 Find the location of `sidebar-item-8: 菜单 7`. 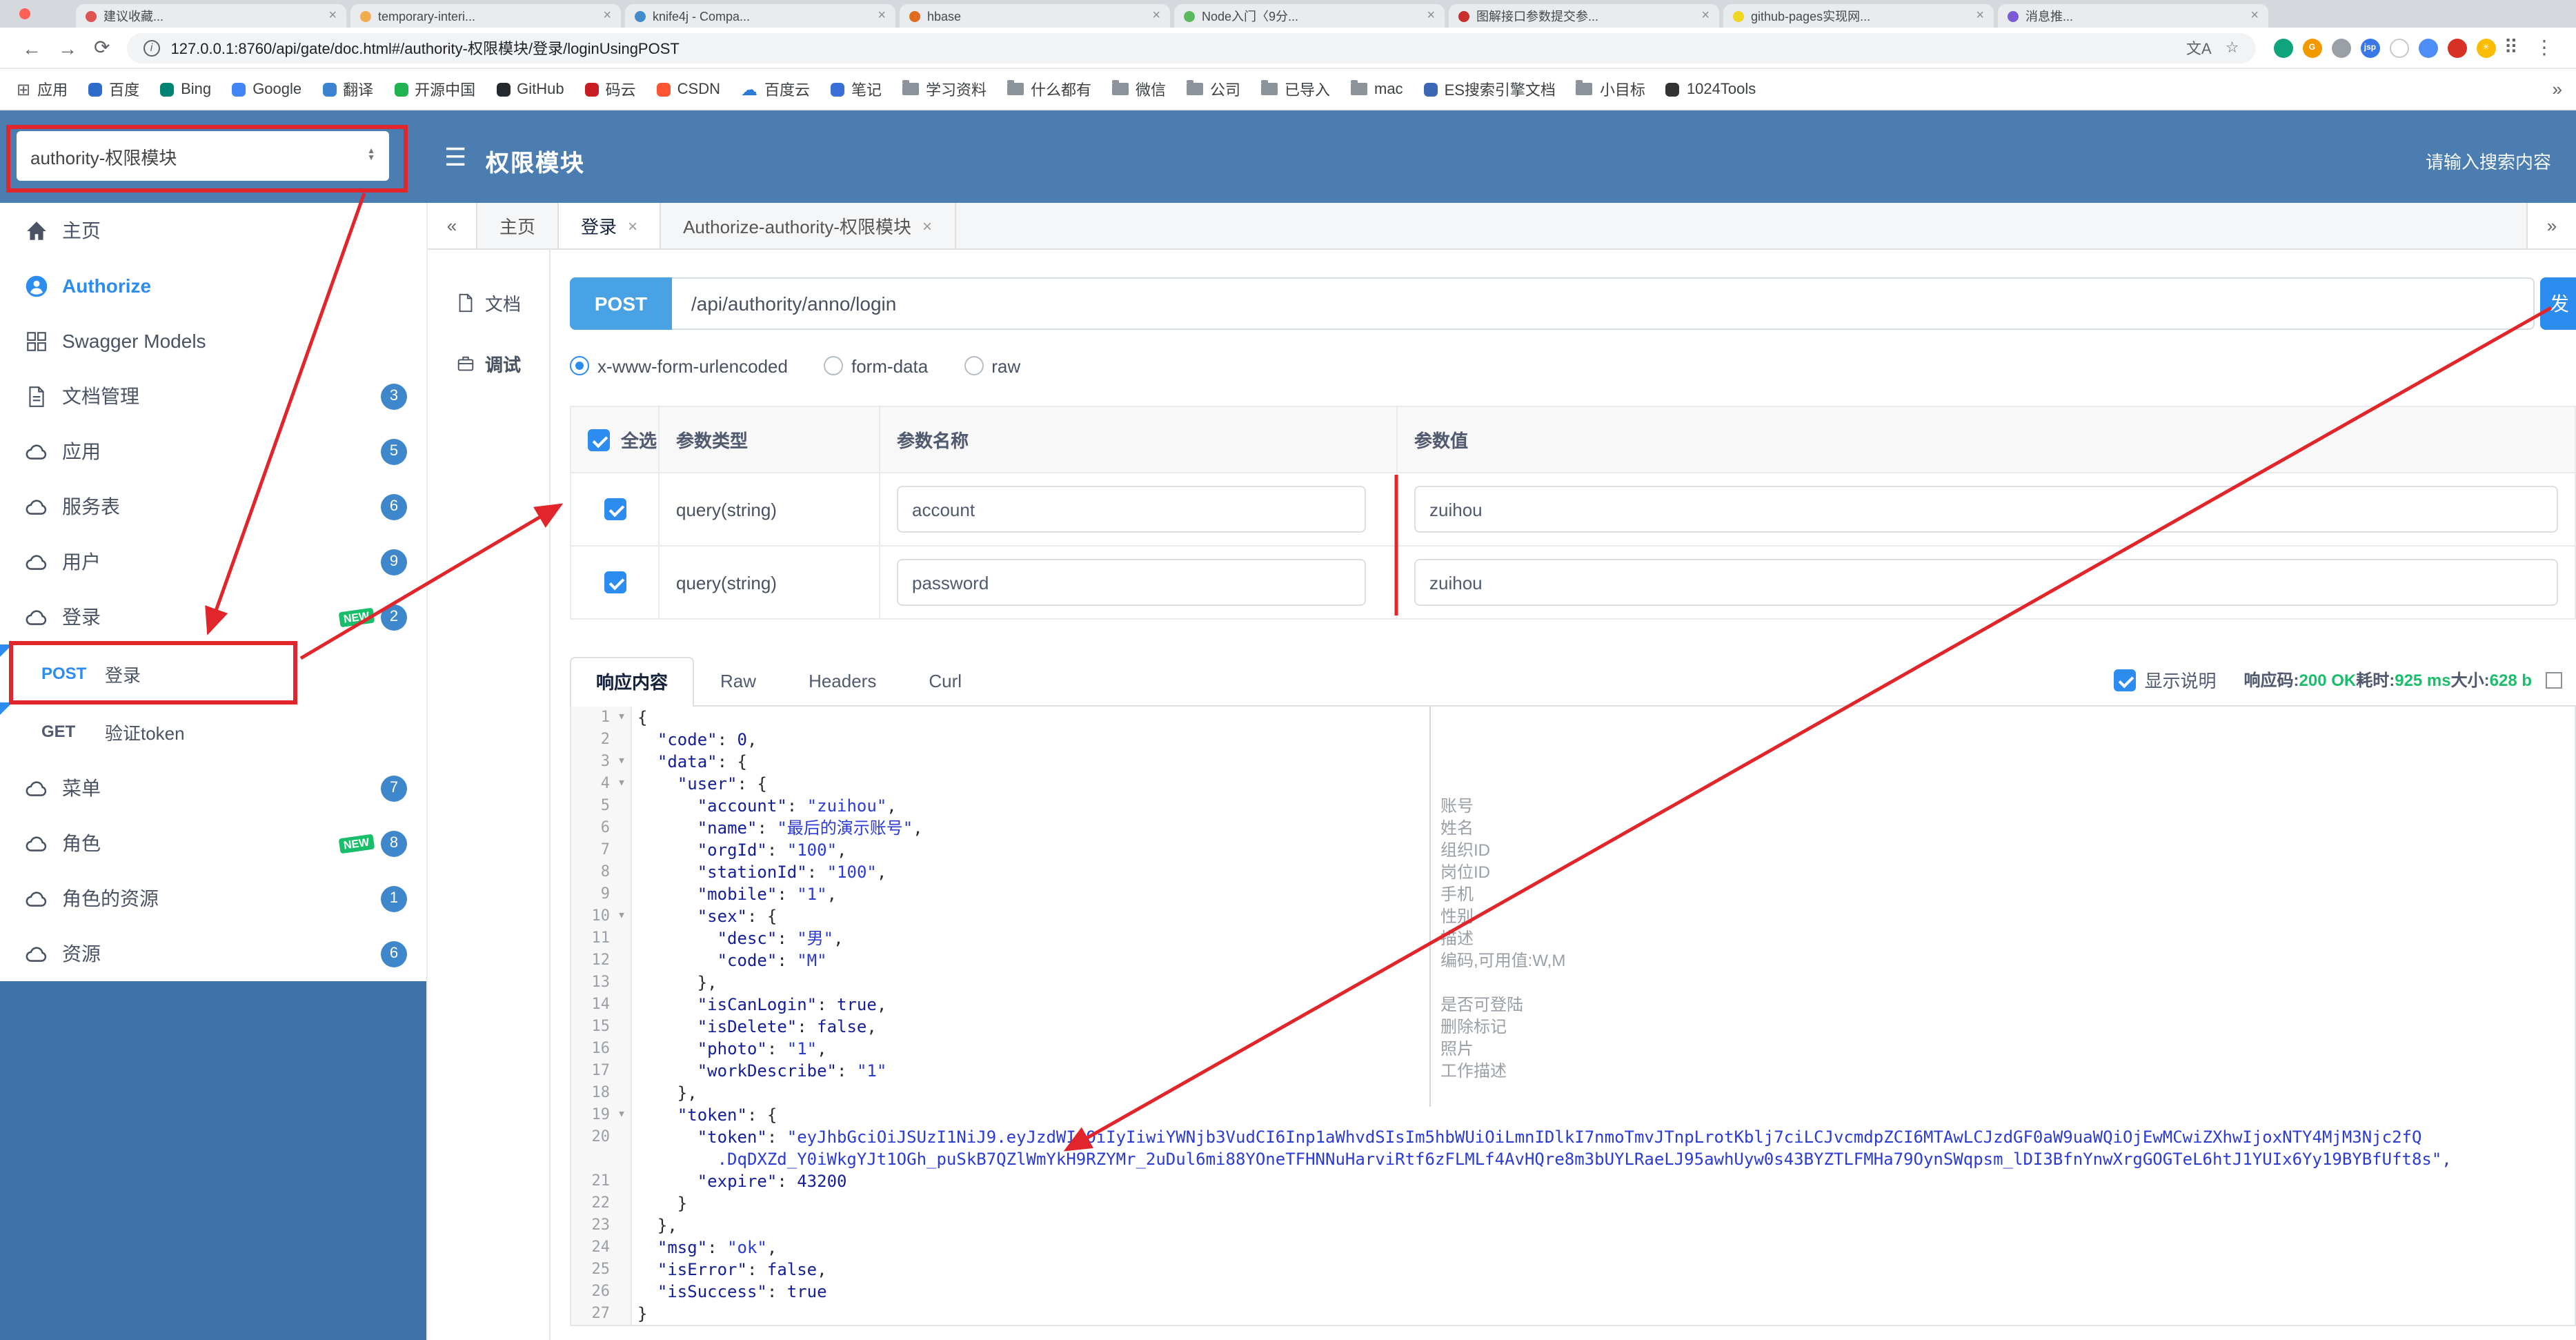

sidebar-item-8: 菜单 7 is located at coordinates (213, 788).